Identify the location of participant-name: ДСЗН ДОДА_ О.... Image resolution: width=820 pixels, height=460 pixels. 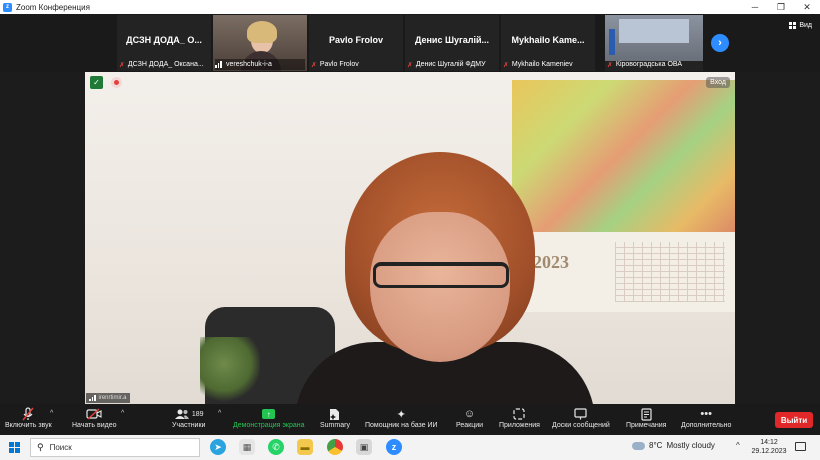
(164, 40).